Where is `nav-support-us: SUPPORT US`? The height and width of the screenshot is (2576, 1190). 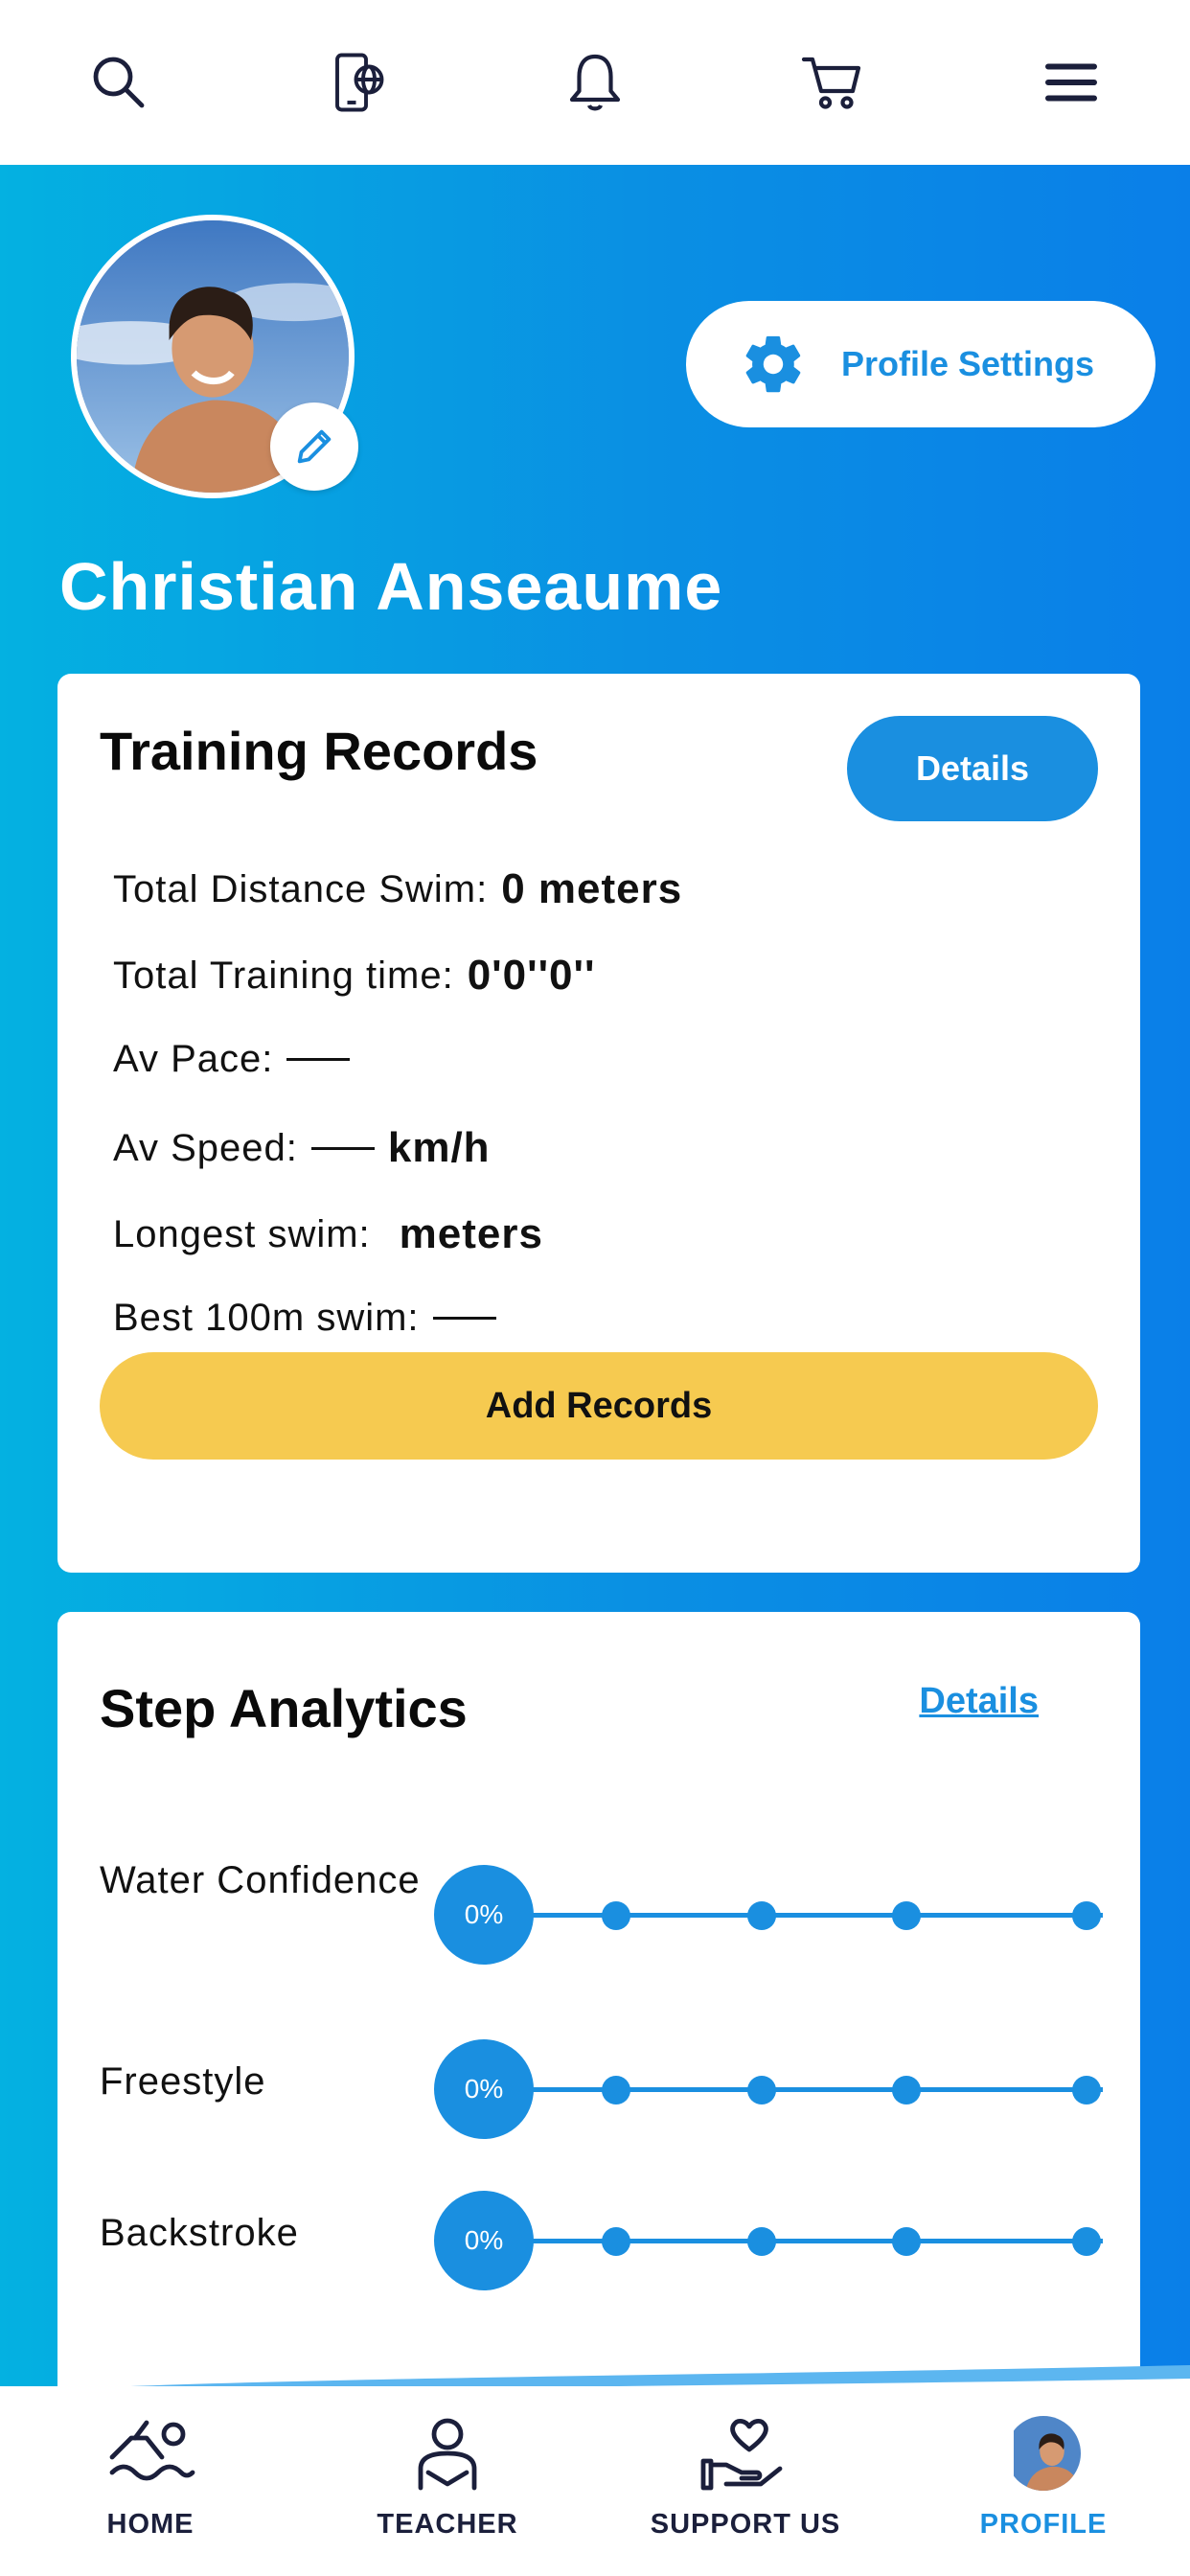
nav-support-us: SUPPORT US is located at coordinates (745, 2481).